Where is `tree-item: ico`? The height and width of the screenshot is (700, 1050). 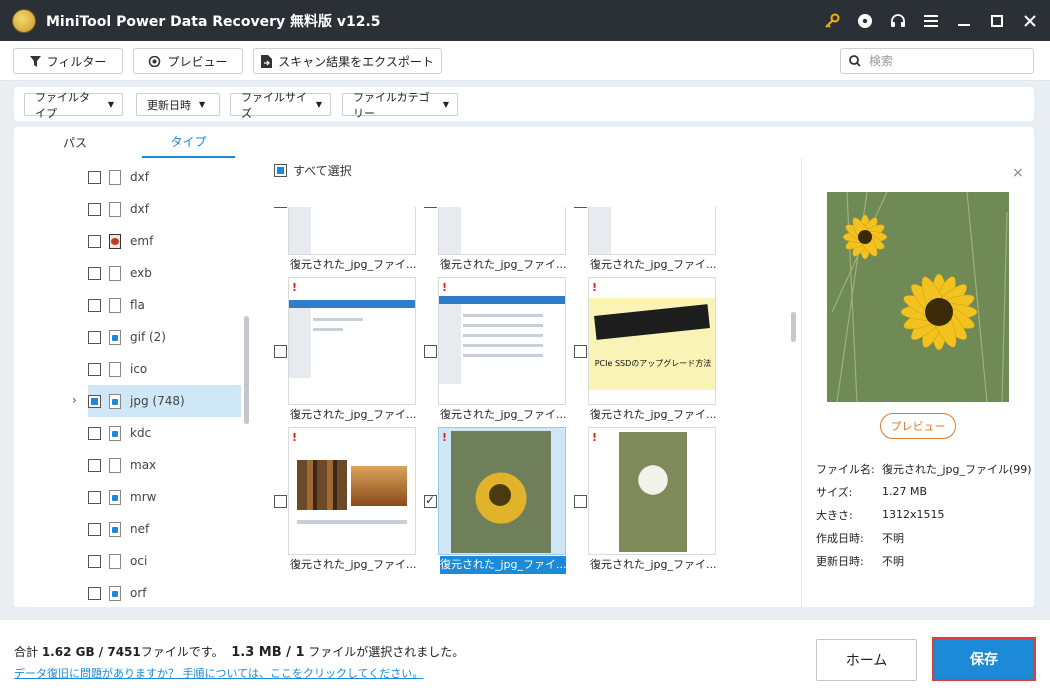 tree-item: ico is located at coordinates (164, 369).